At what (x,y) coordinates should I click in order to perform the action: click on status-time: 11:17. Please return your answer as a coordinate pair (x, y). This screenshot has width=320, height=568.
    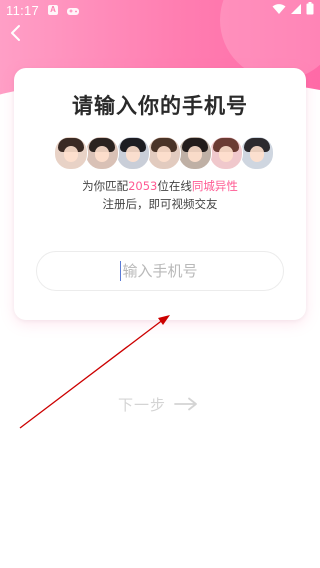
    Looking at the image, I should click on (23, 10).